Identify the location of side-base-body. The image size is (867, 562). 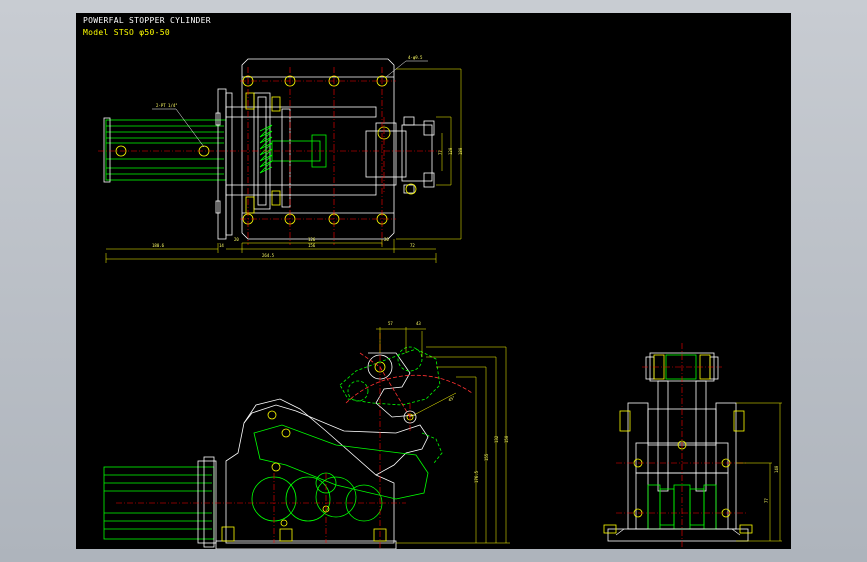
(310, 471).